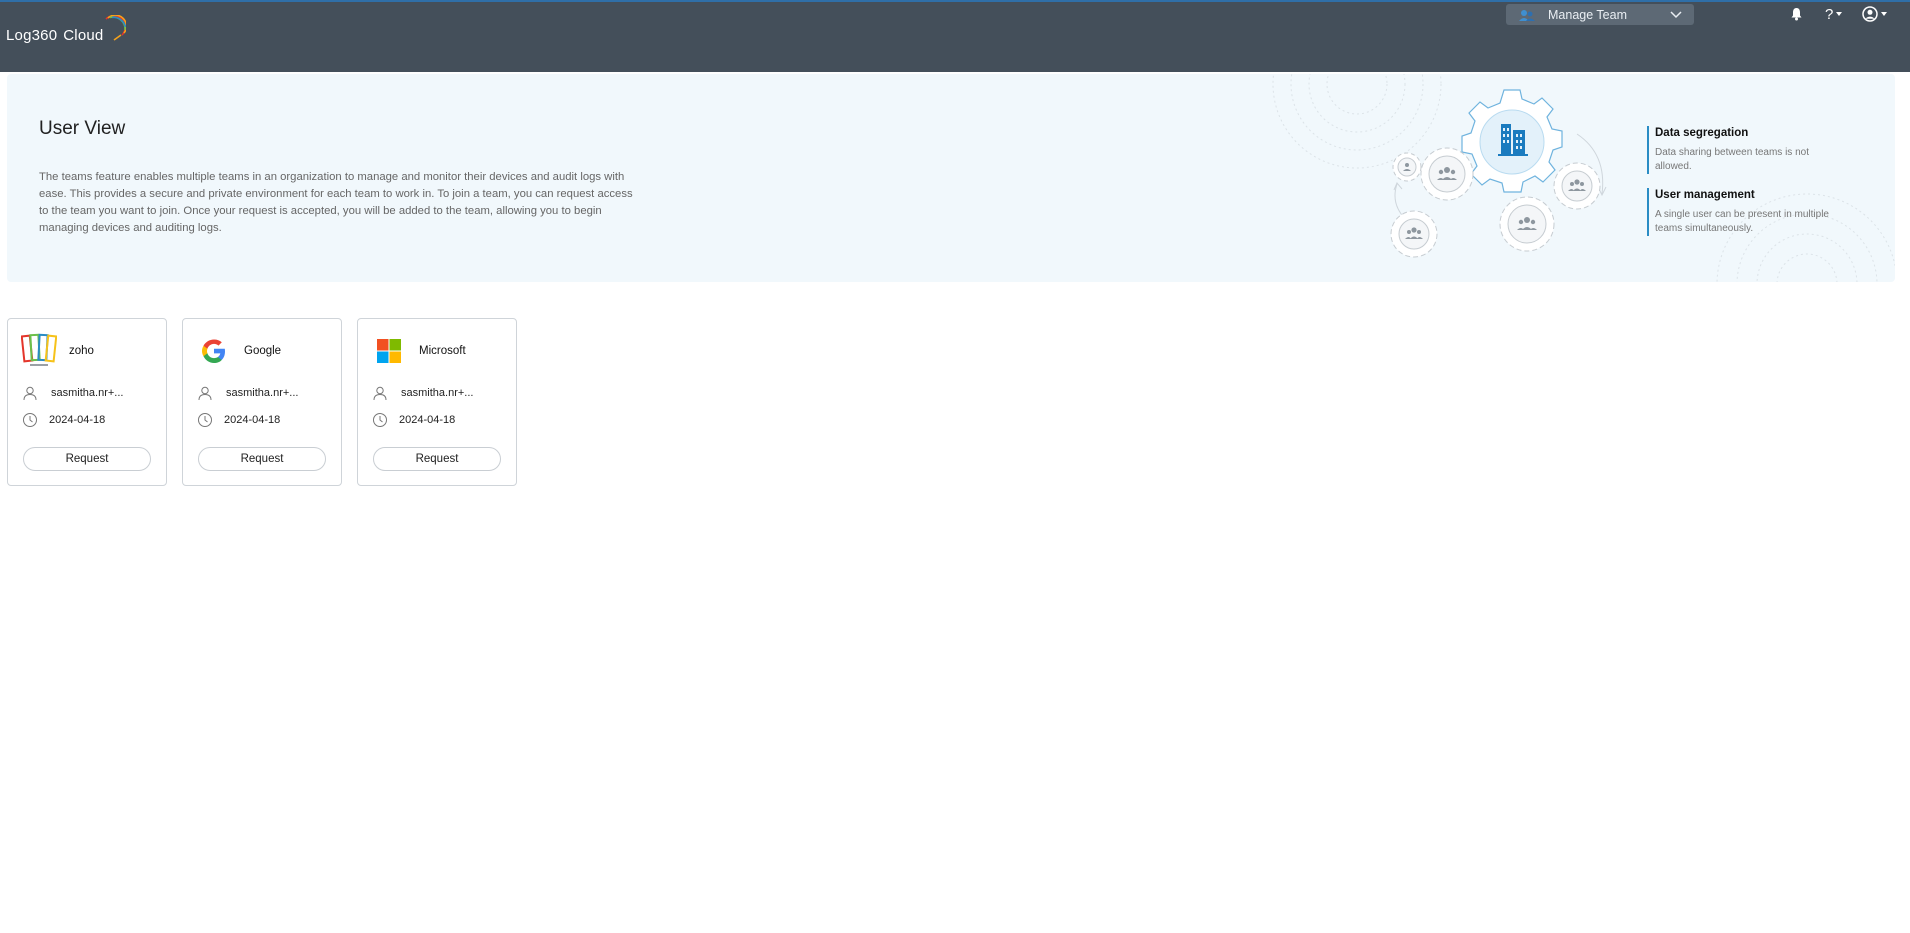 This screenshot has width=1910, height=933. Describe the element at coordinates (1676, 14) in the screenshot. I see `chevron-down-icon` at that location.